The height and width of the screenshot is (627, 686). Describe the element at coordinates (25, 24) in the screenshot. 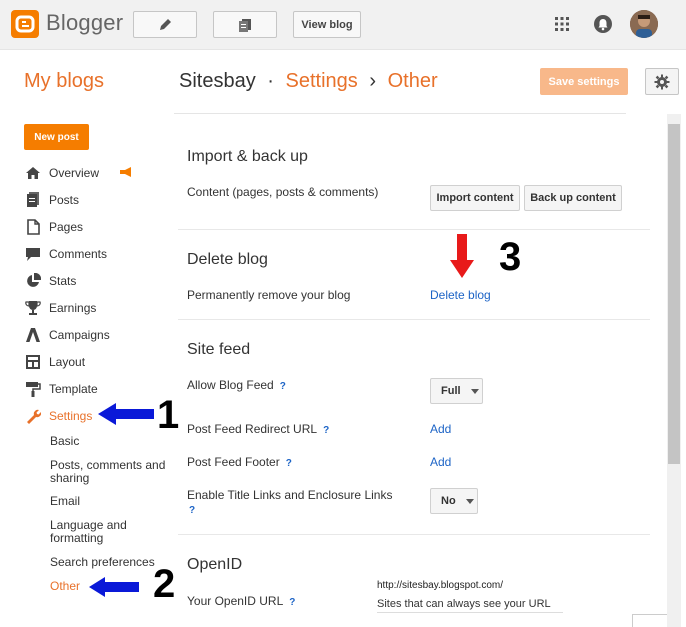

I see `blogger-logo-icon` at that location.